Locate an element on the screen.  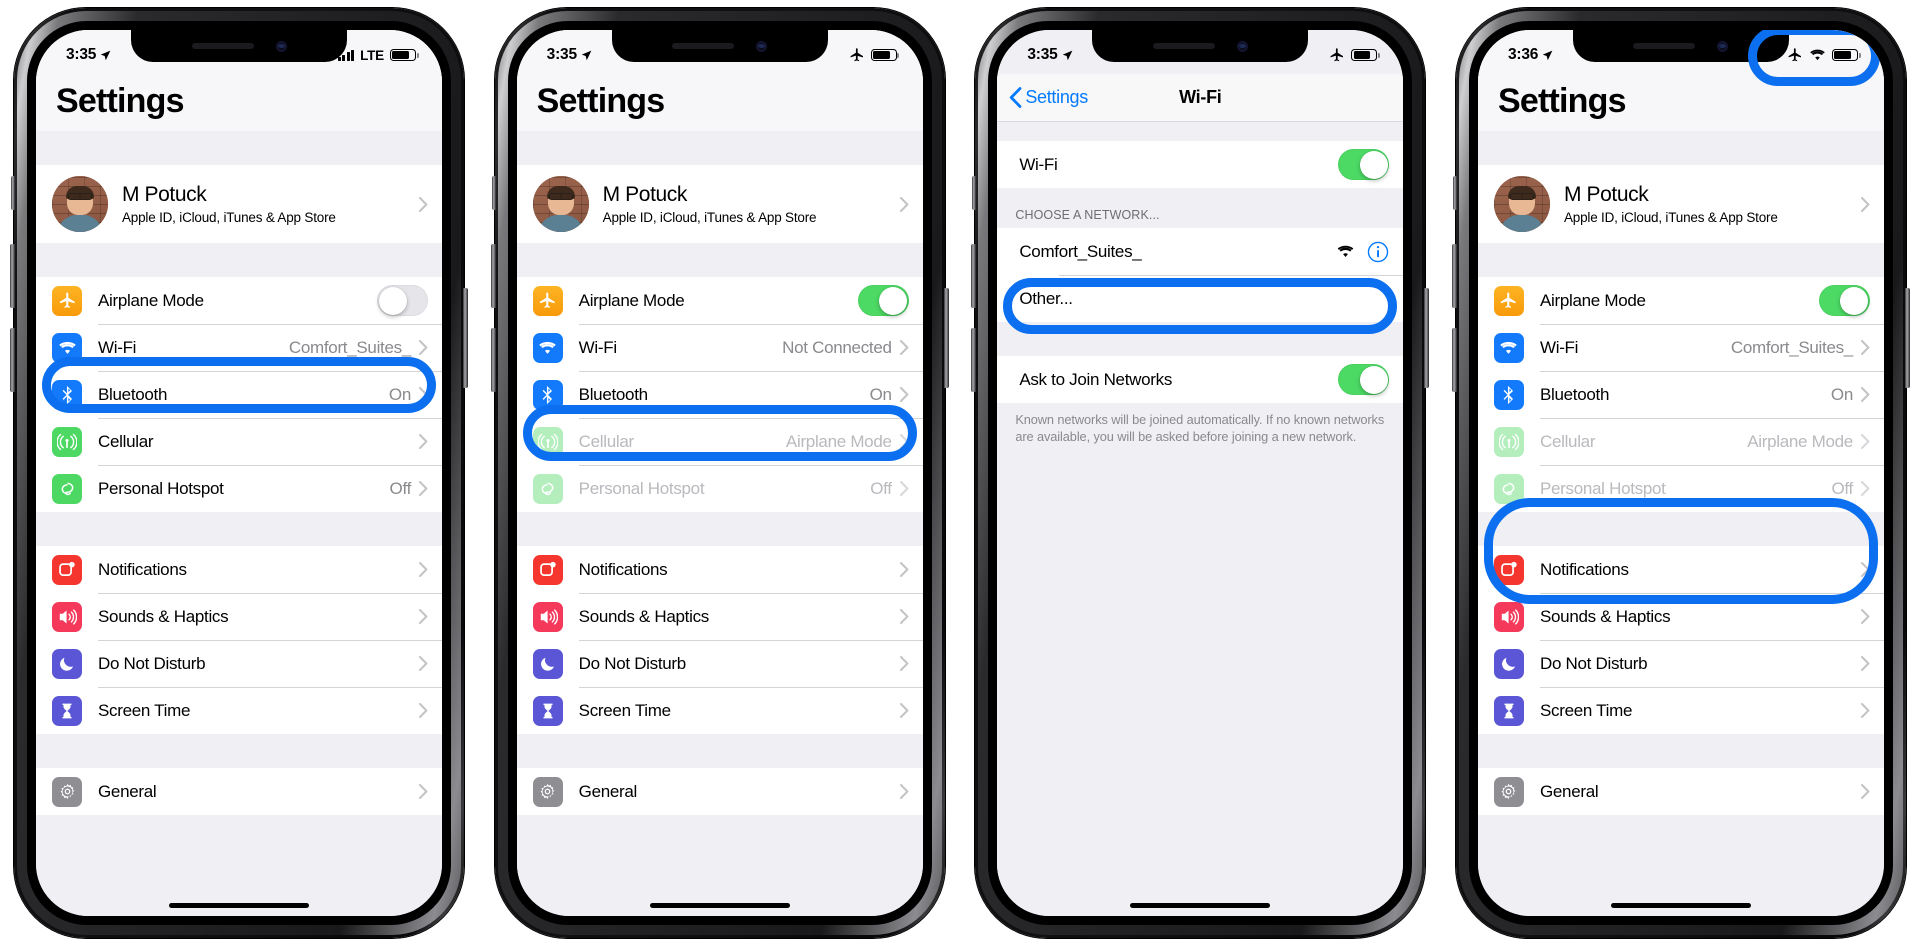
network-info-icon is located at coordinates (1378, 252).